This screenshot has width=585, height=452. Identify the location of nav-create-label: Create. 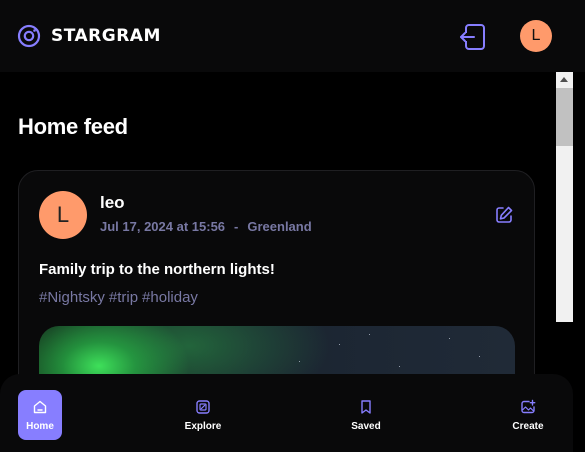
(528, 426).